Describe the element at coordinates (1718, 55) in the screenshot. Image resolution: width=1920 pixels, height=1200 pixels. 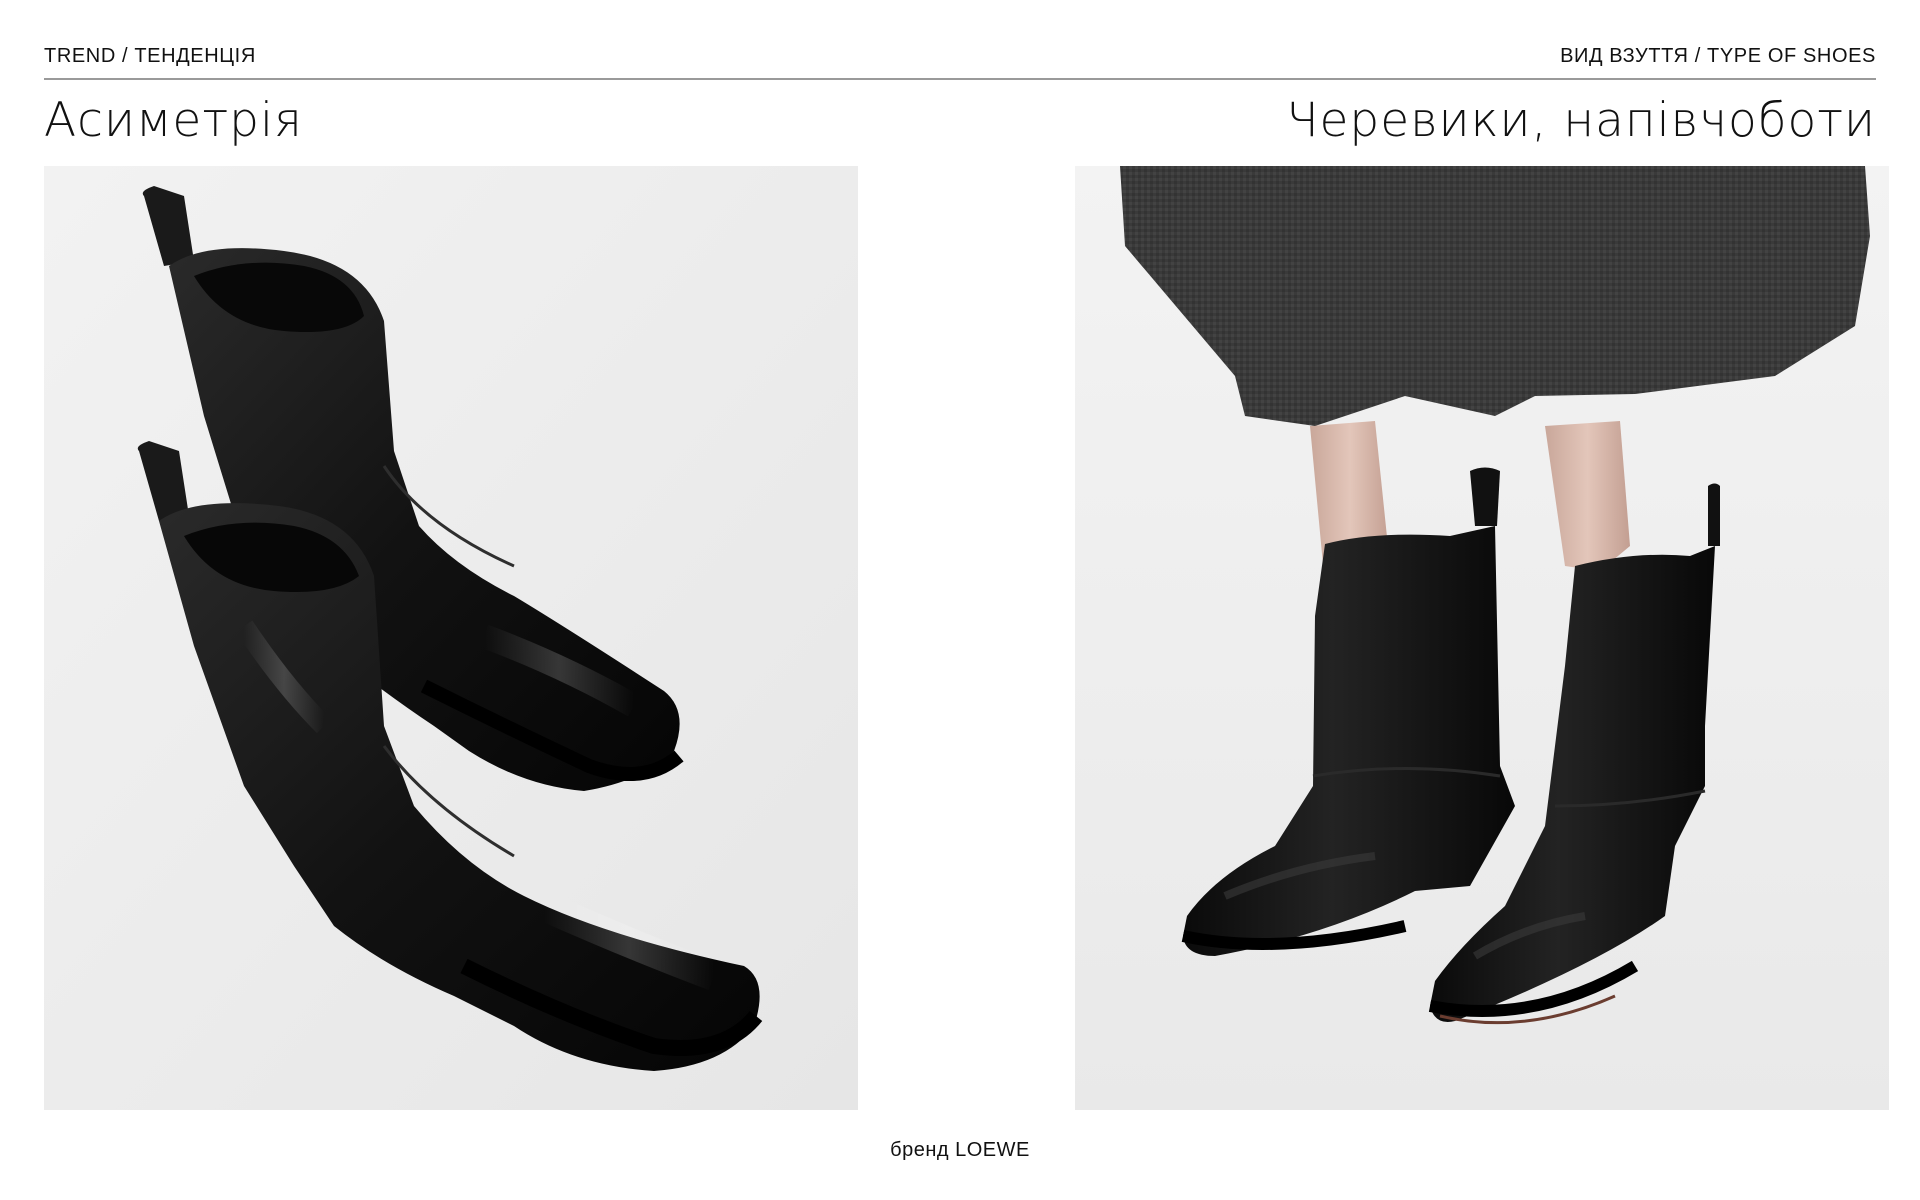
I see `shoe-type-label: ВИД ВЗУТТЯ / TYPE OF SHOES` at that location.